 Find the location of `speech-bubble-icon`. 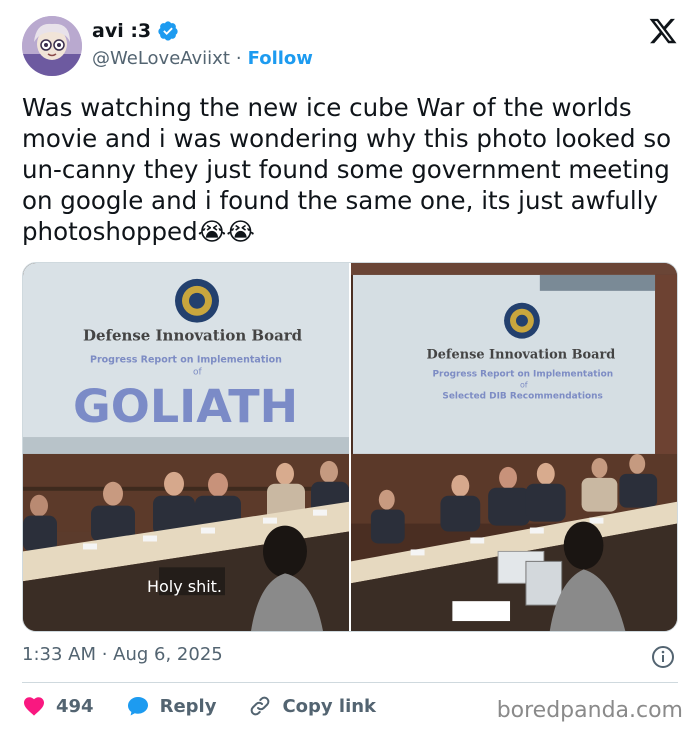

speech-bubble-icon is located at coordinates (137, 706).